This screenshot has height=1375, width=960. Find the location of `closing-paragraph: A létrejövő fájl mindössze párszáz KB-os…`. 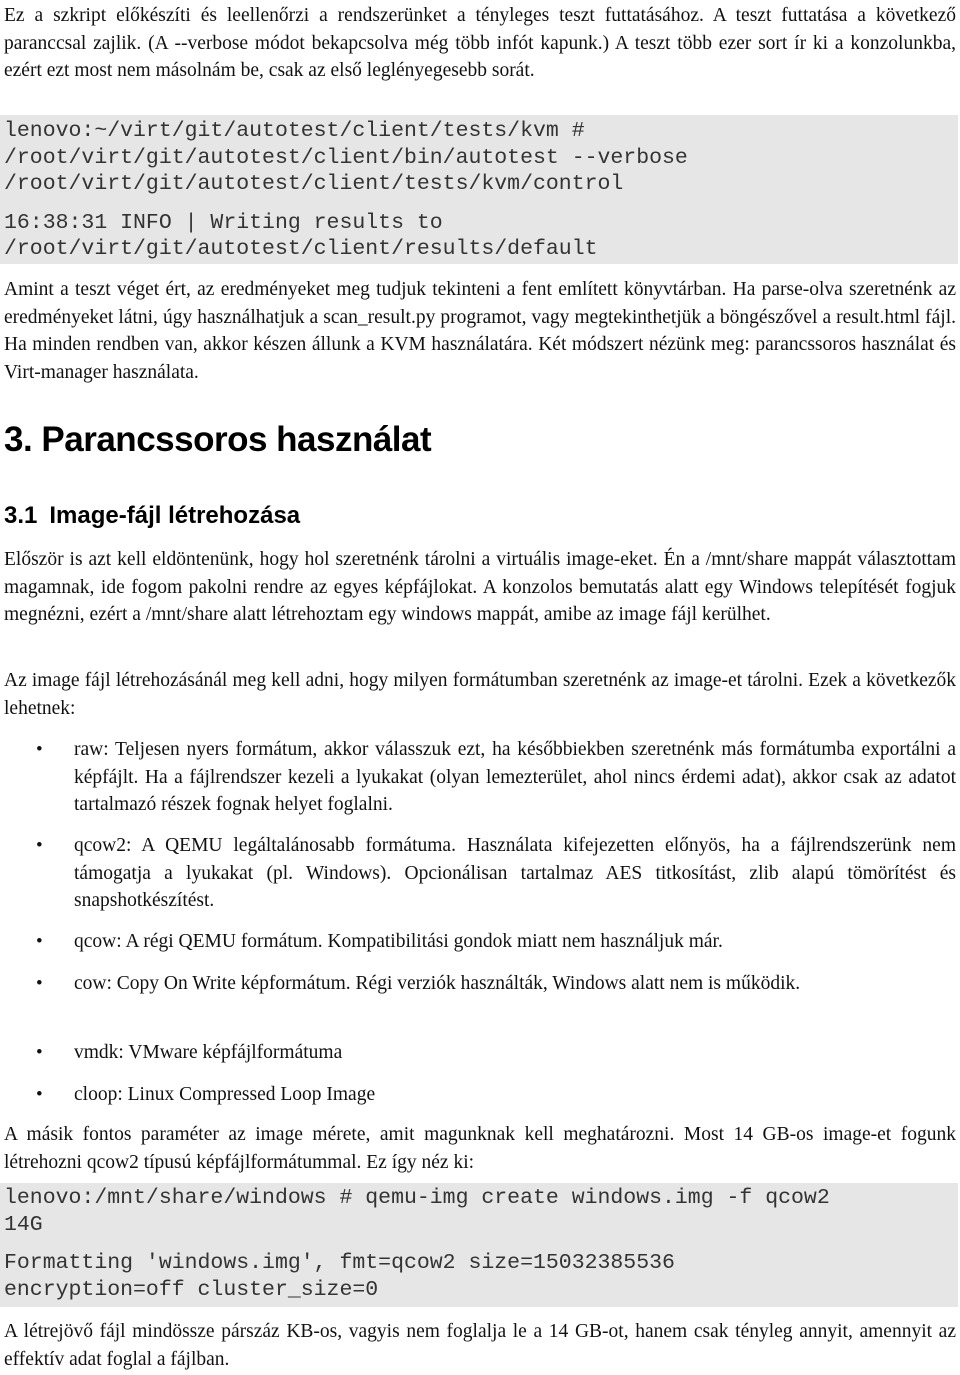

closing-paragraph: A létrejövő fájl mindössze párszáz KB-os… is located at coordinates (480, 1345).